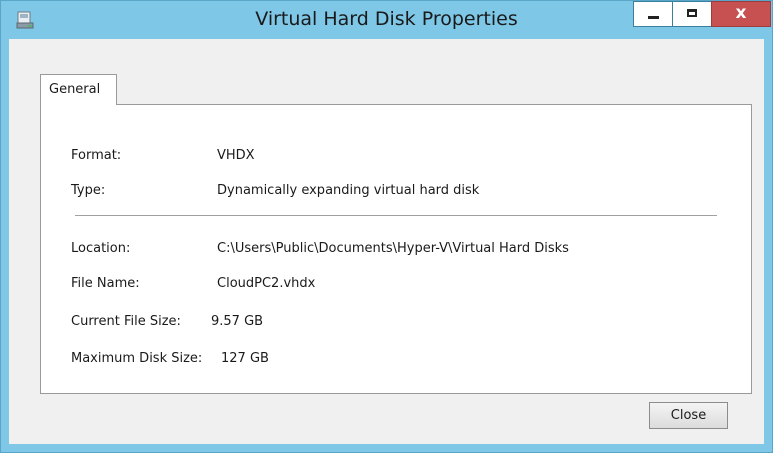 The height and width of the screenshot is (453, 773). Describe the element at coordinates (688, 415) in the screenshot. I see `close-button: Close` at that location.